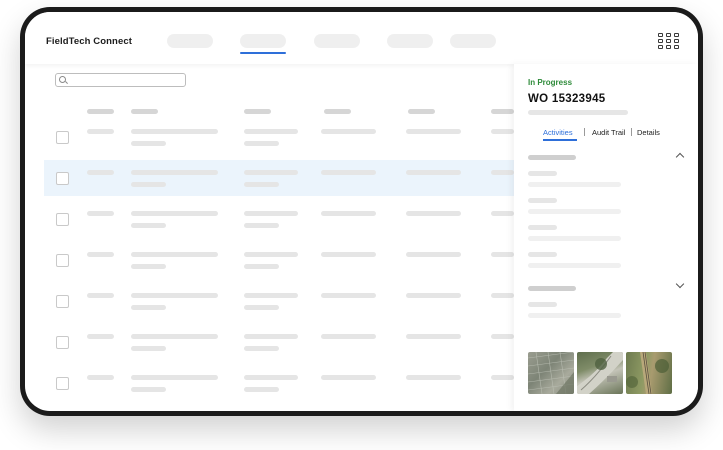 The image size is (723, 450). What do you see at coordinates (680, 284) in the screenshot?
I see `chevron-down-icon` at bounding box center [680, 284].